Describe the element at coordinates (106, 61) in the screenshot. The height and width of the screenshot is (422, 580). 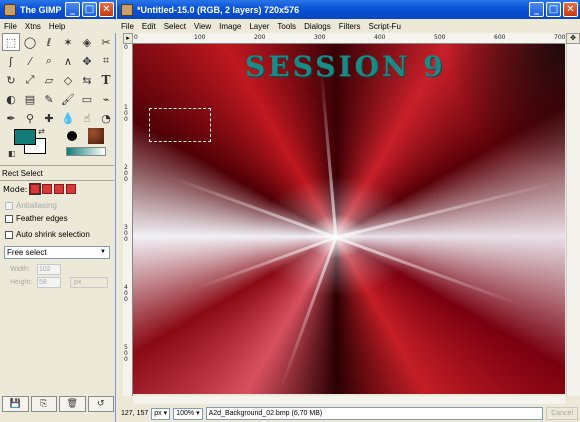
I see `crop-tool-icon: ⌗` at that location.